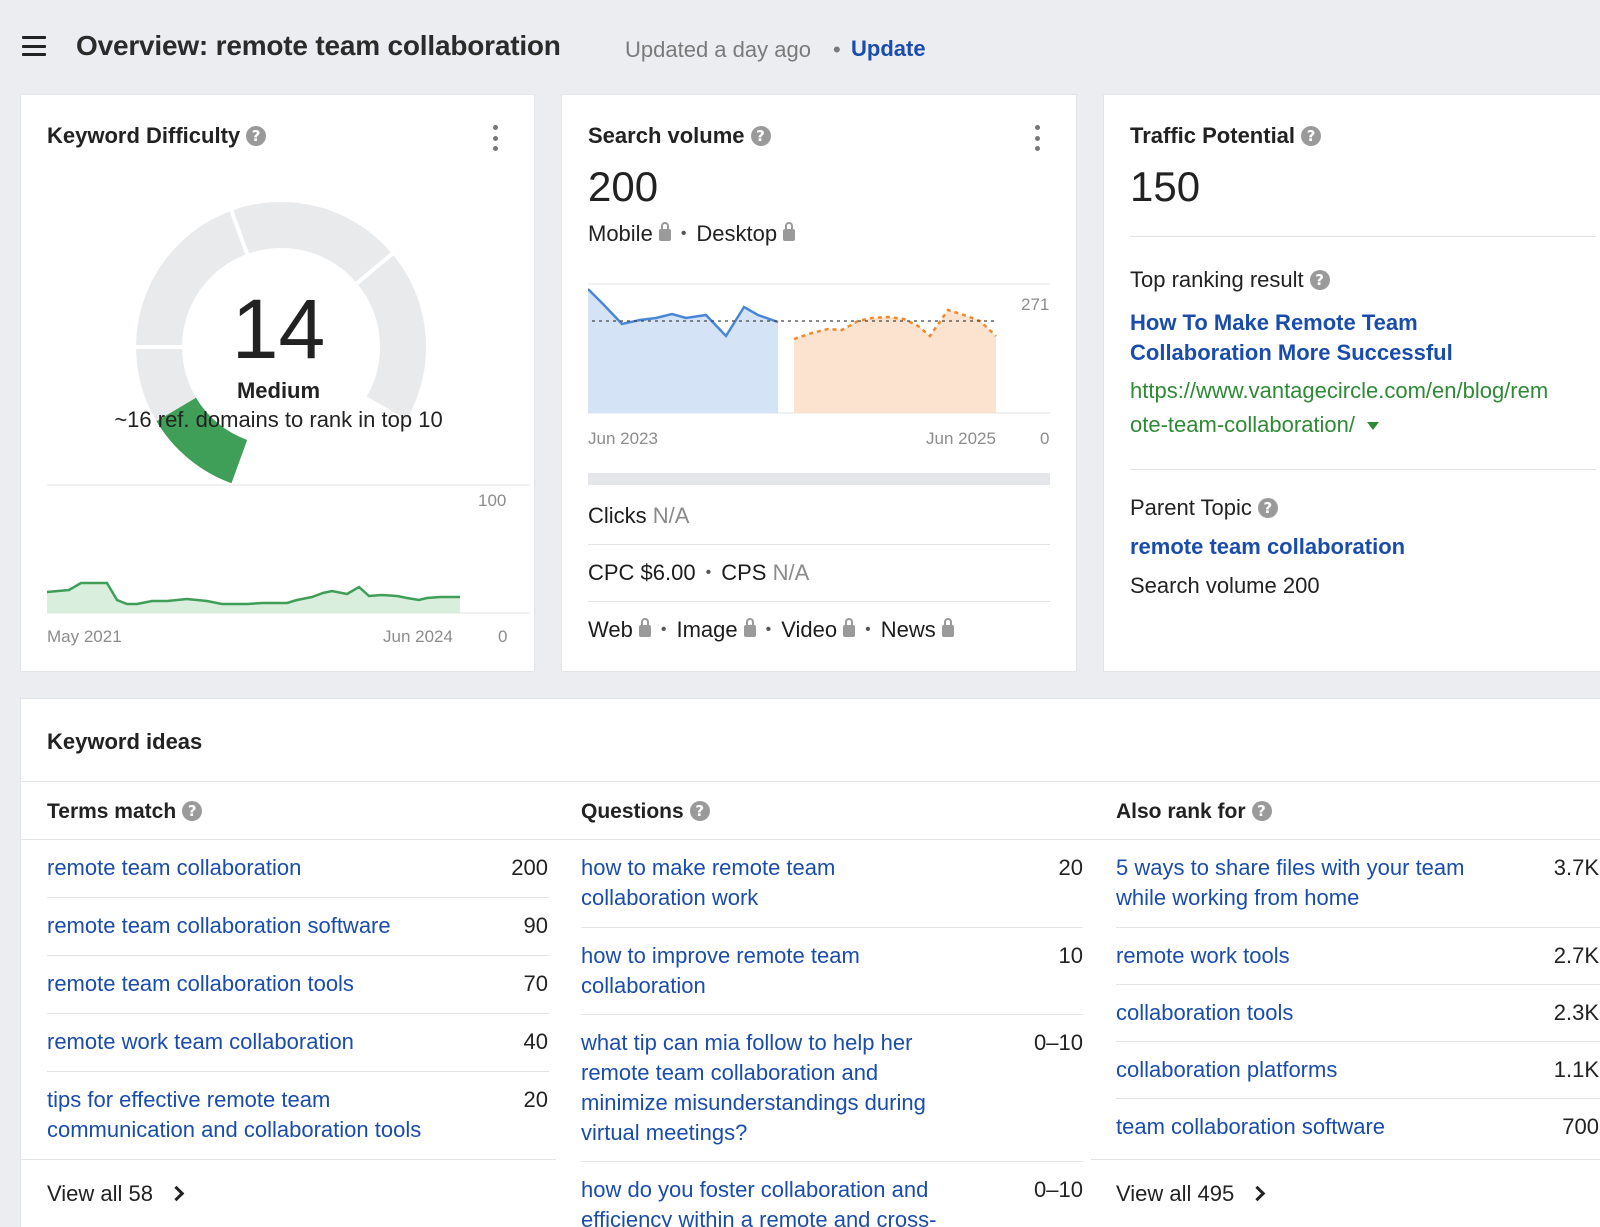 Image resolution: width=1600 pixels, height=1227 pixels. I want to click on serp-video: Video, so click(809, 629).